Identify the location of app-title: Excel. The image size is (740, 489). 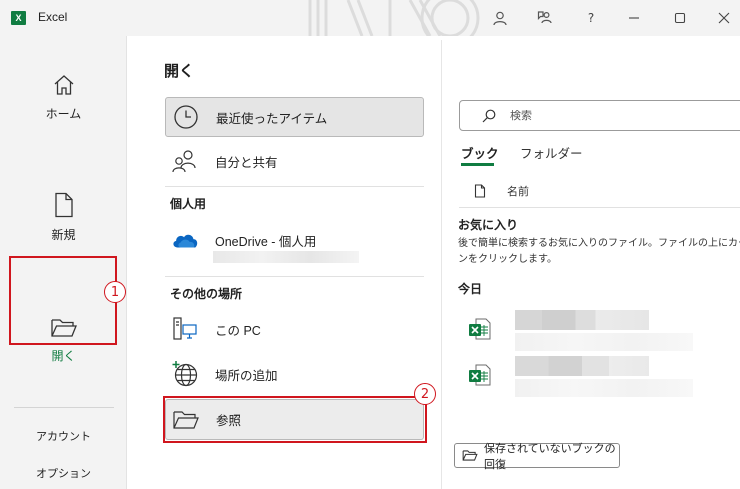
(53, 17).